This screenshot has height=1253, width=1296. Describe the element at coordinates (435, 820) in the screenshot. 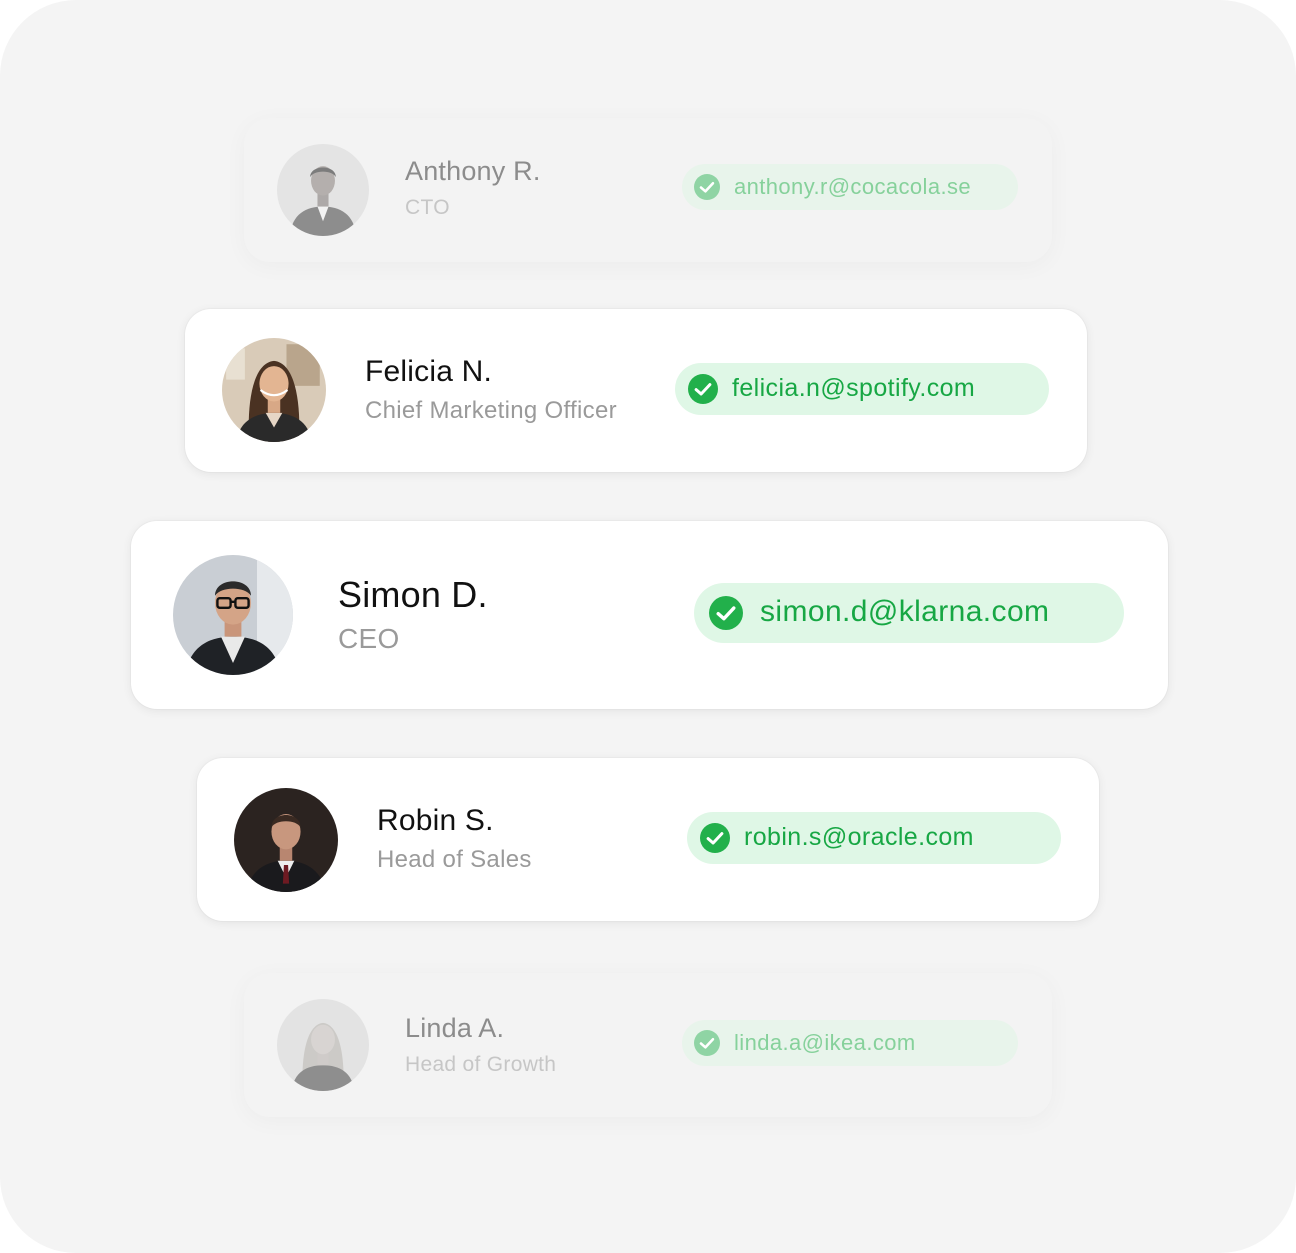

I see `contact-name: Robin S.` at that location.